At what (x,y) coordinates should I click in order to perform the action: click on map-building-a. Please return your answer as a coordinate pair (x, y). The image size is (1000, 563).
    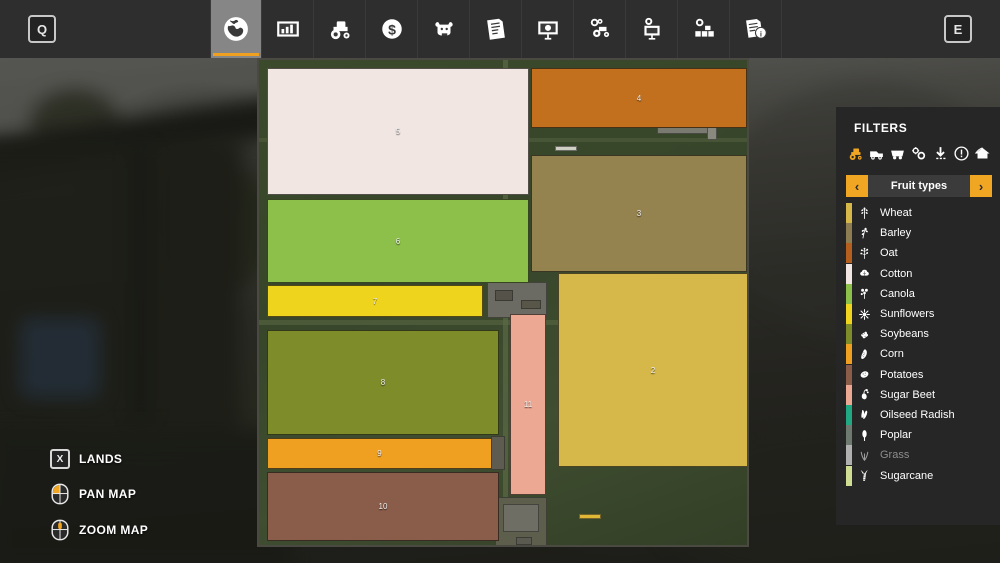
    Looking at the image, I should click on (504, 295).